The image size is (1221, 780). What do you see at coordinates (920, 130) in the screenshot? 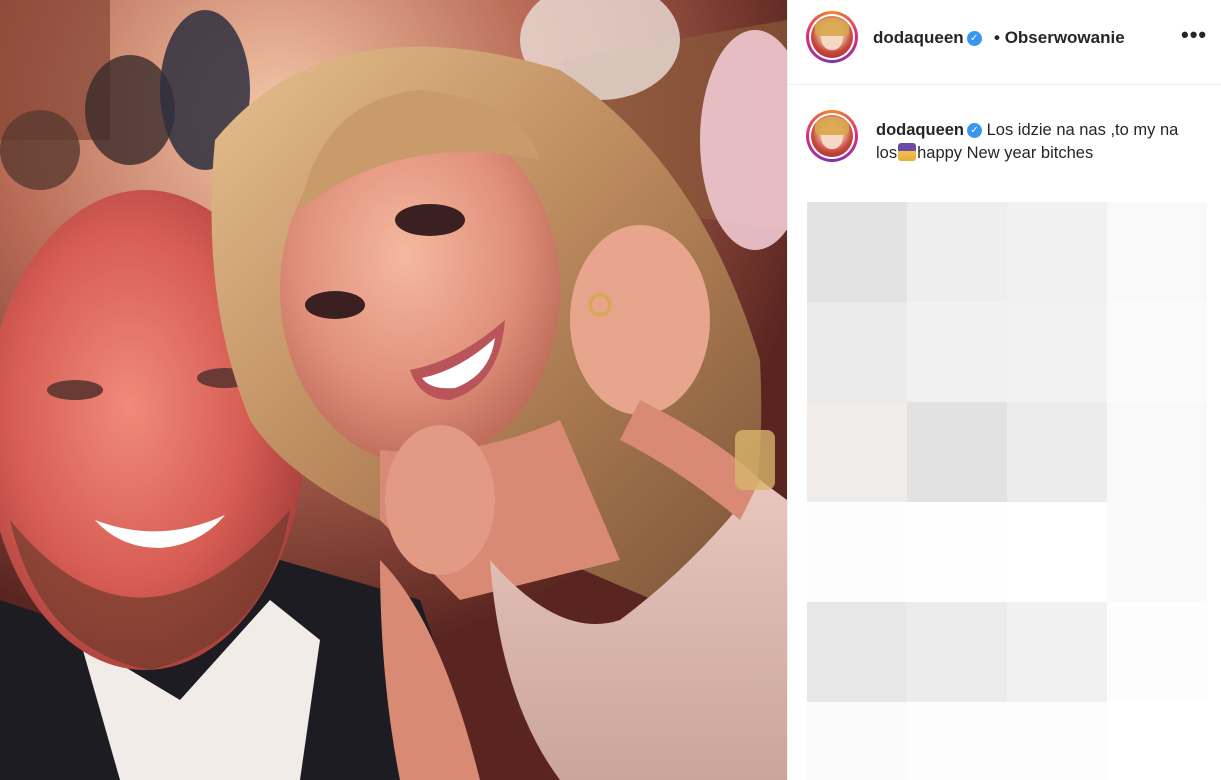
I see `caption-username: dodaqueen` at bounding box center [920, 130].